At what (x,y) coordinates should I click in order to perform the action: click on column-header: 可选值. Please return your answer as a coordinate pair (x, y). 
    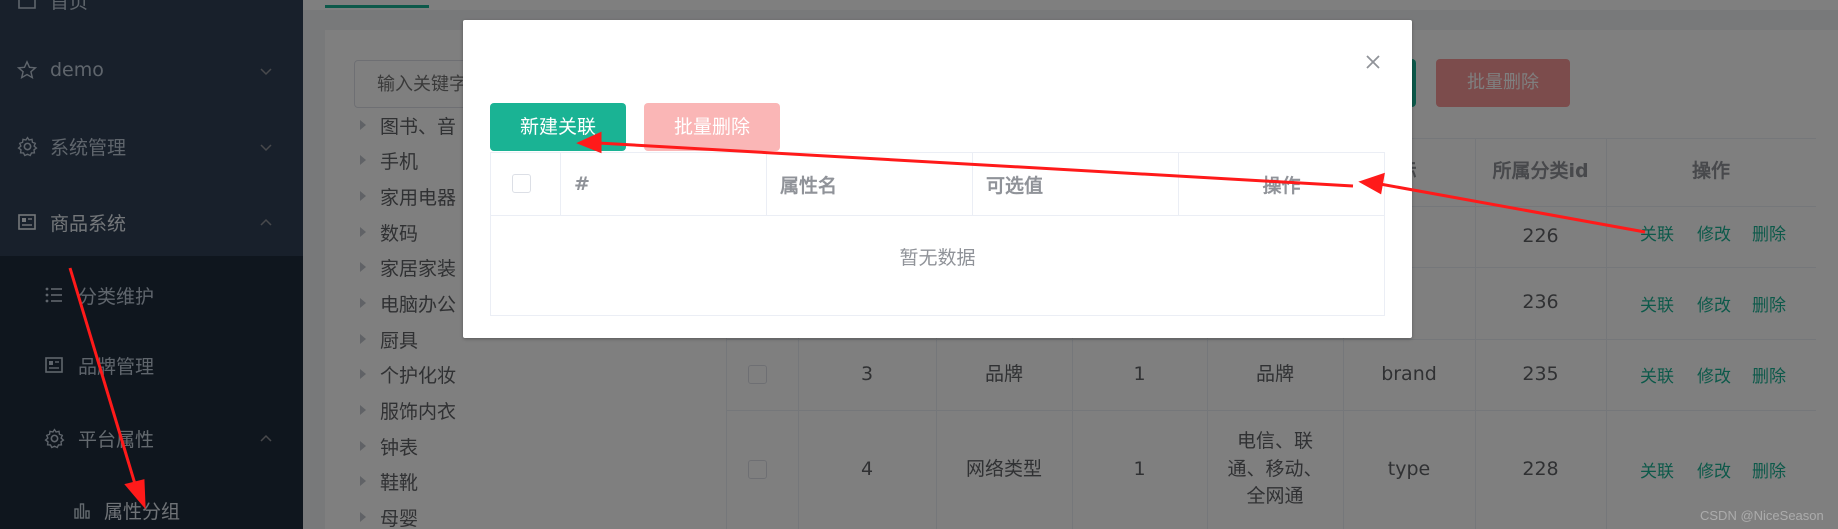
    Looking at the image, I should click on (1076, 184).